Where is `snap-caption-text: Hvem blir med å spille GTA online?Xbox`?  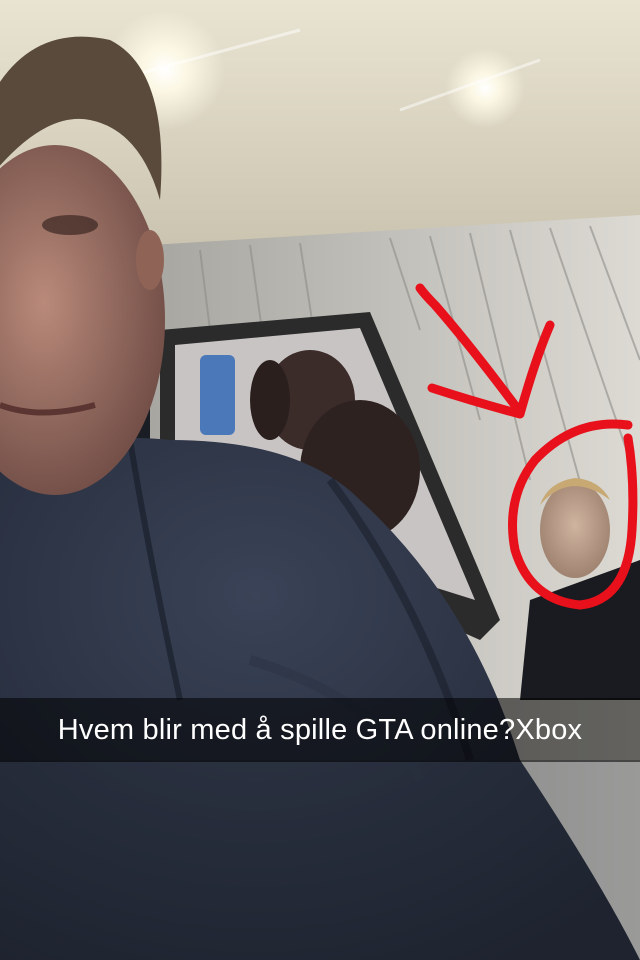
snap-caption-text: Hvem blir med å spille GTA online?Xbox is located at coordinates (320, 729).